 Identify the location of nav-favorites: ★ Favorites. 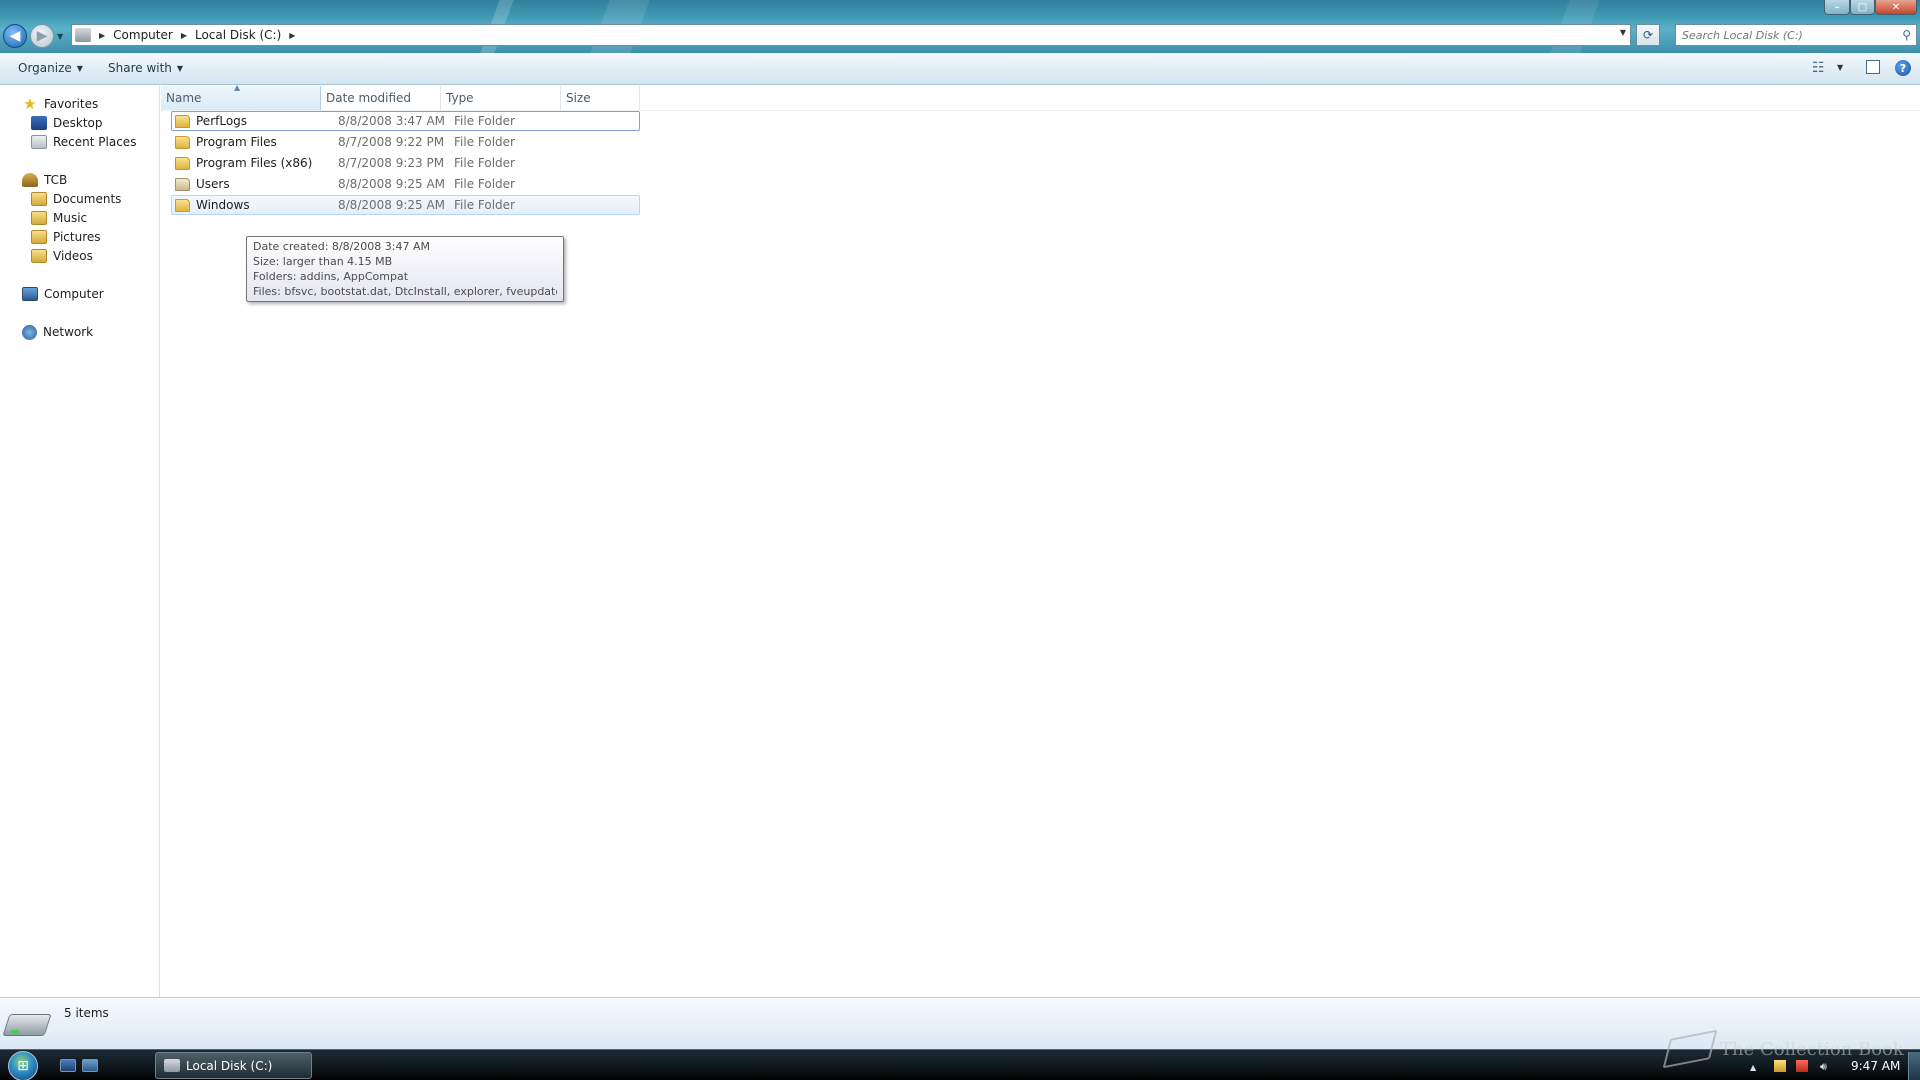
(60, 104).